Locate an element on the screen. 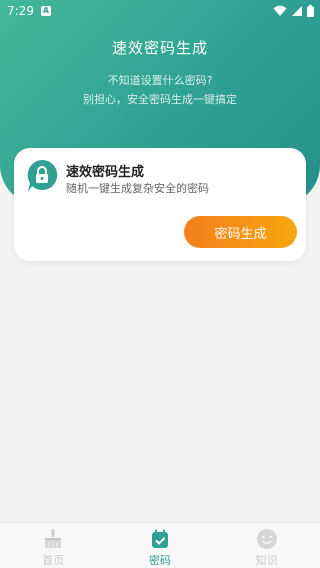 This screenshot has height=568, width=320. lock-chat-icon is located at coordinates (42, 175).